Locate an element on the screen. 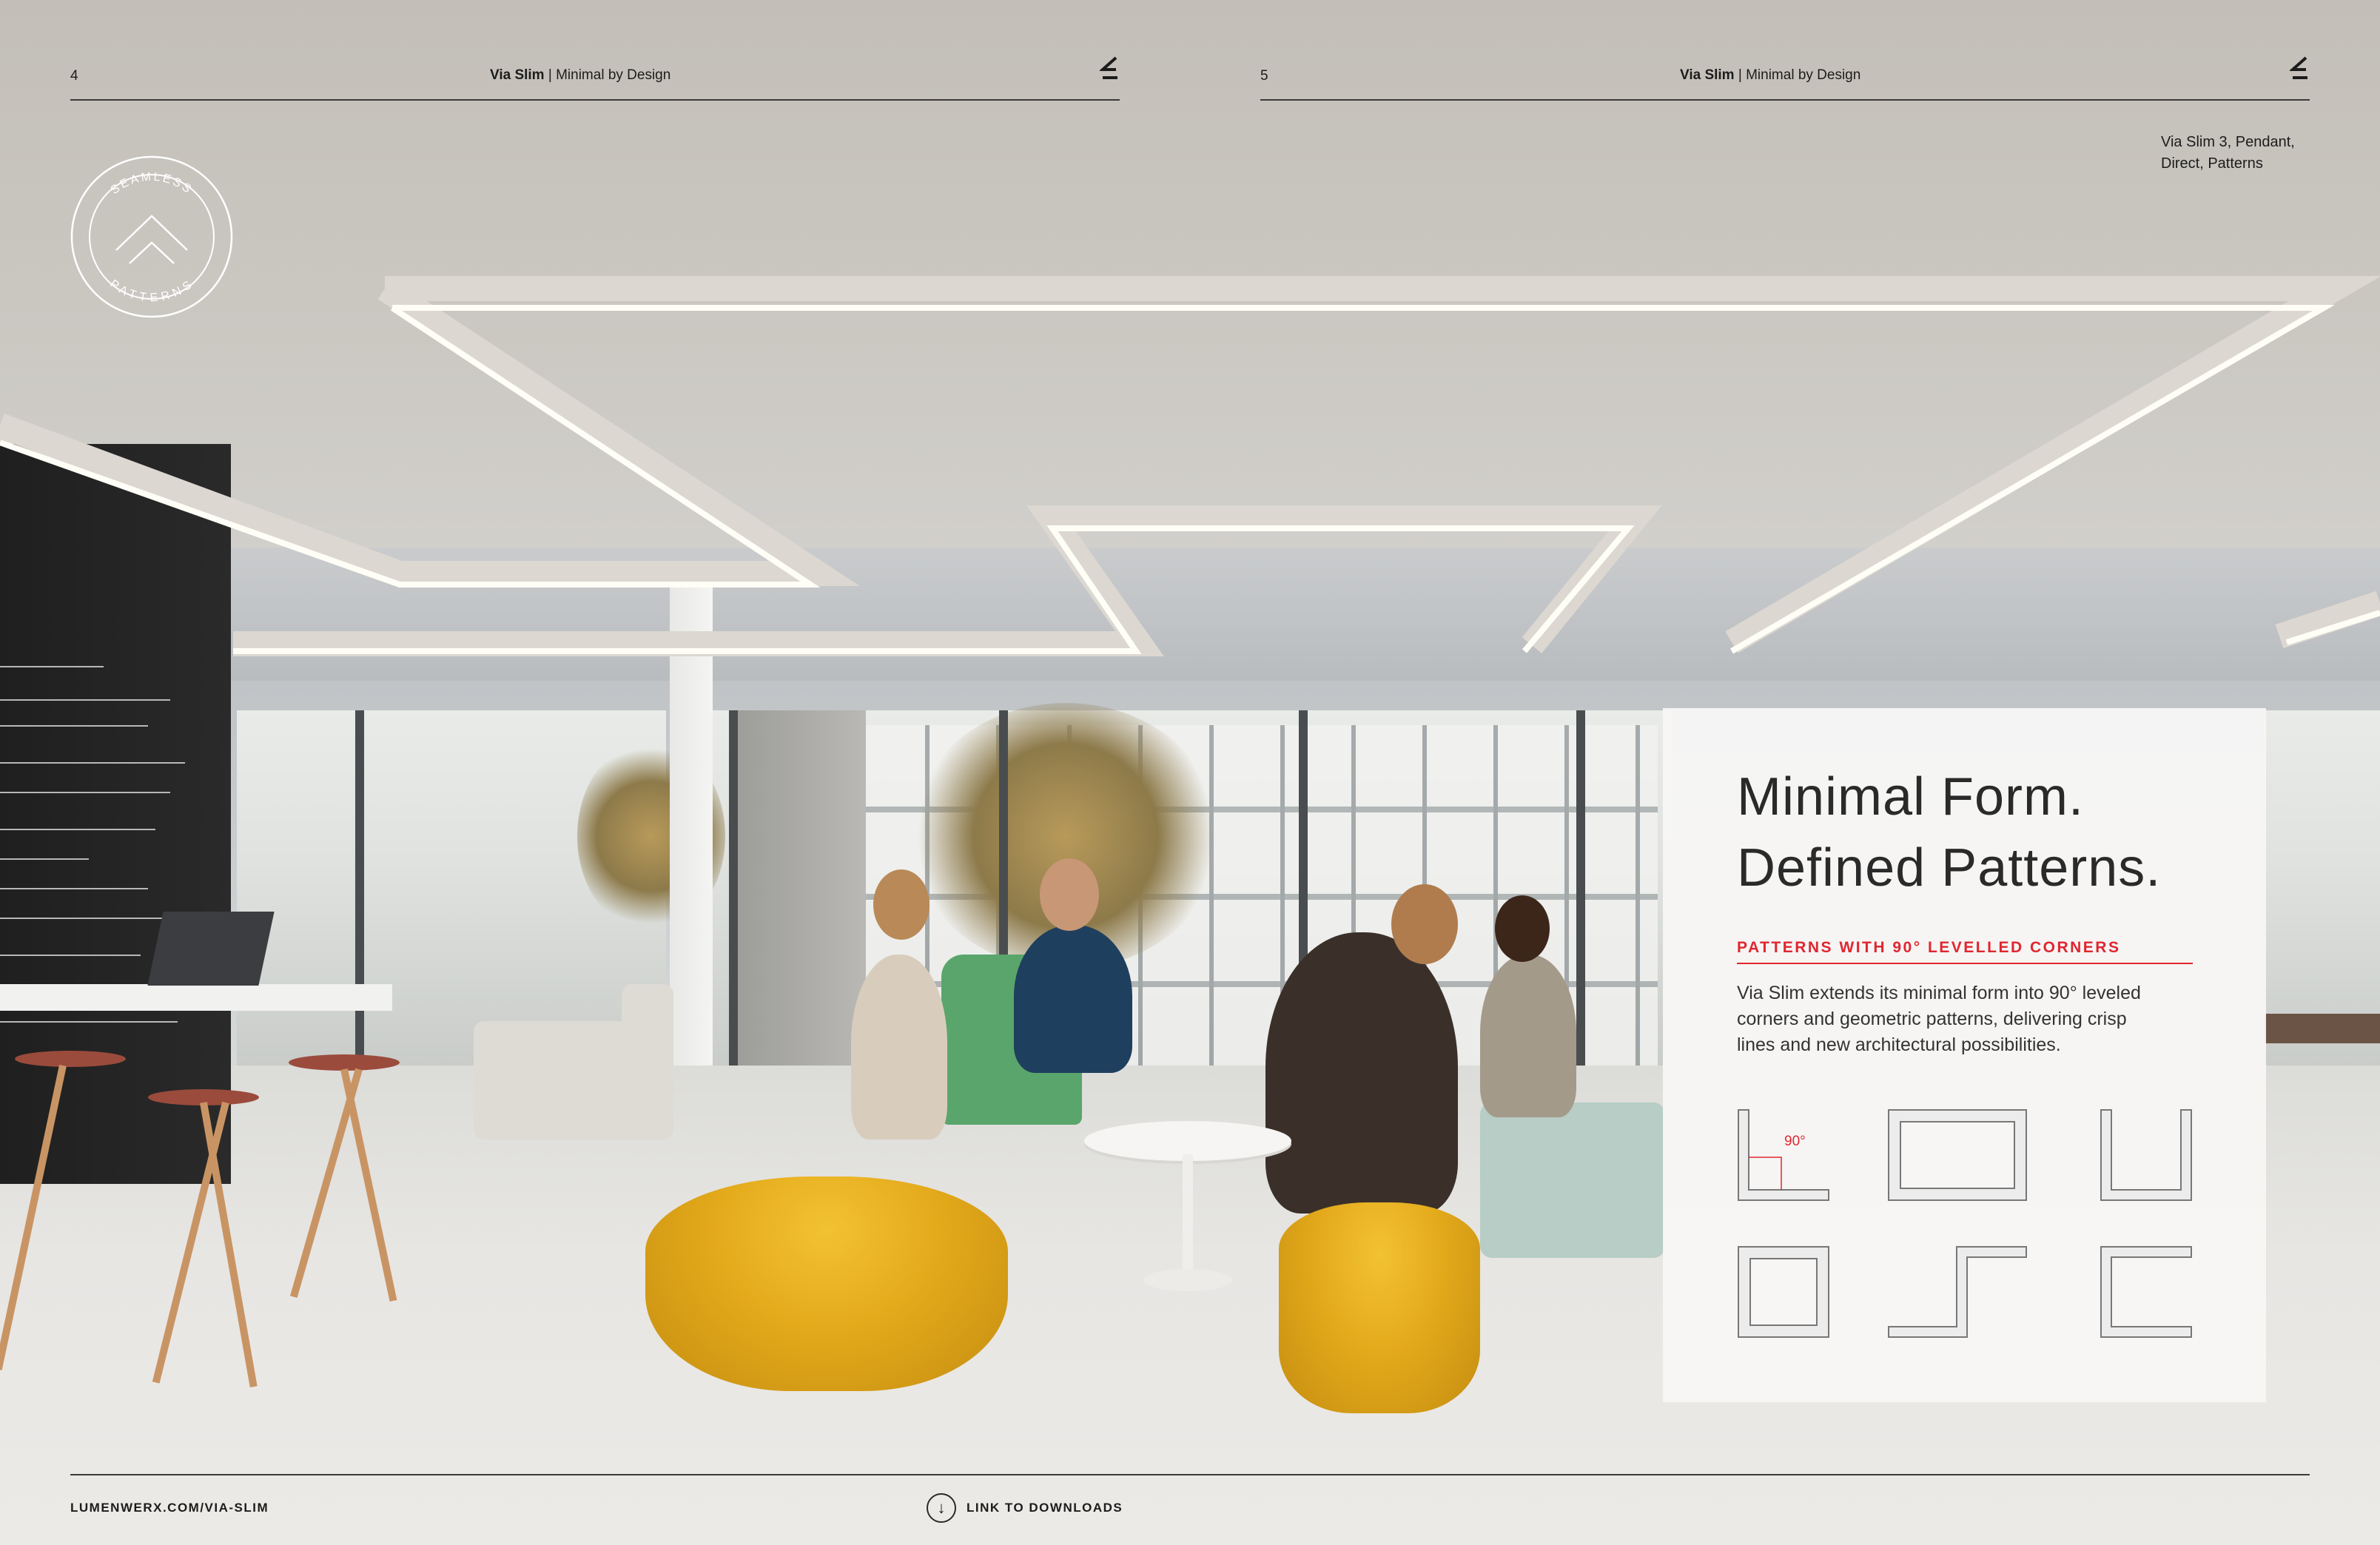 The width and height of the screenshot is (2380, 1545). svg-text: SEAMLESS is located at coordinates (152, 184).